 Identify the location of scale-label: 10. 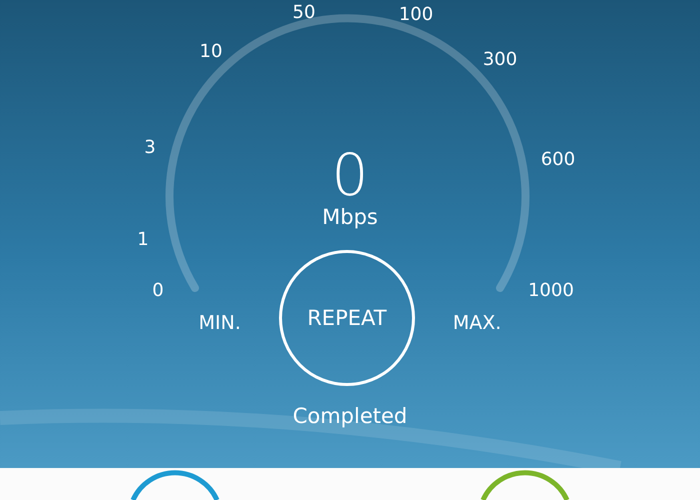
(211, 51).